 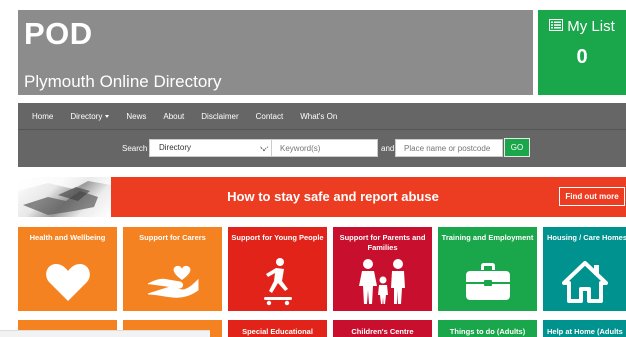 What do you see at coordinates (277, 237) in the screenshot?
I see `tile-label: Support for Young People` at bounding box center [277, 237].